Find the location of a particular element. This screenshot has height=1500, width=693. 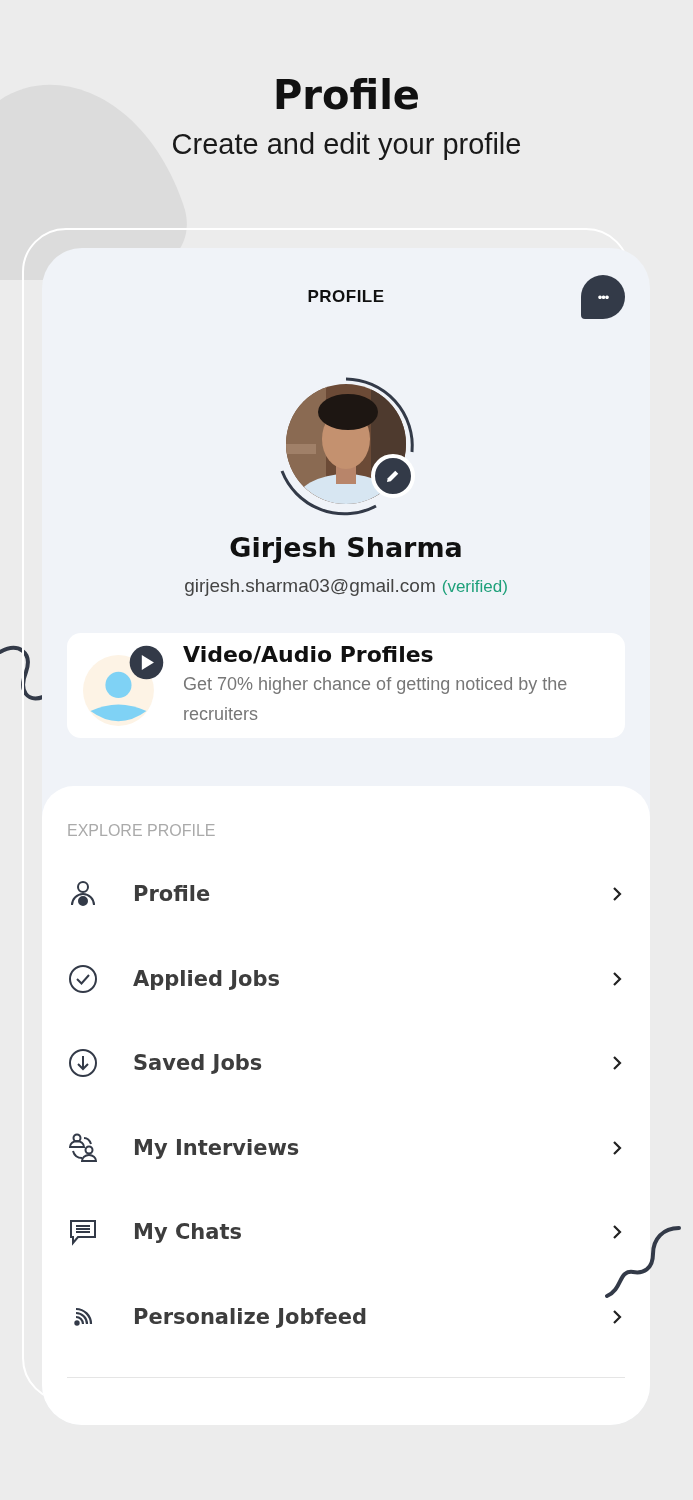

menu-item: Personalize Jobfeed is located at coordinates (346, 1316).